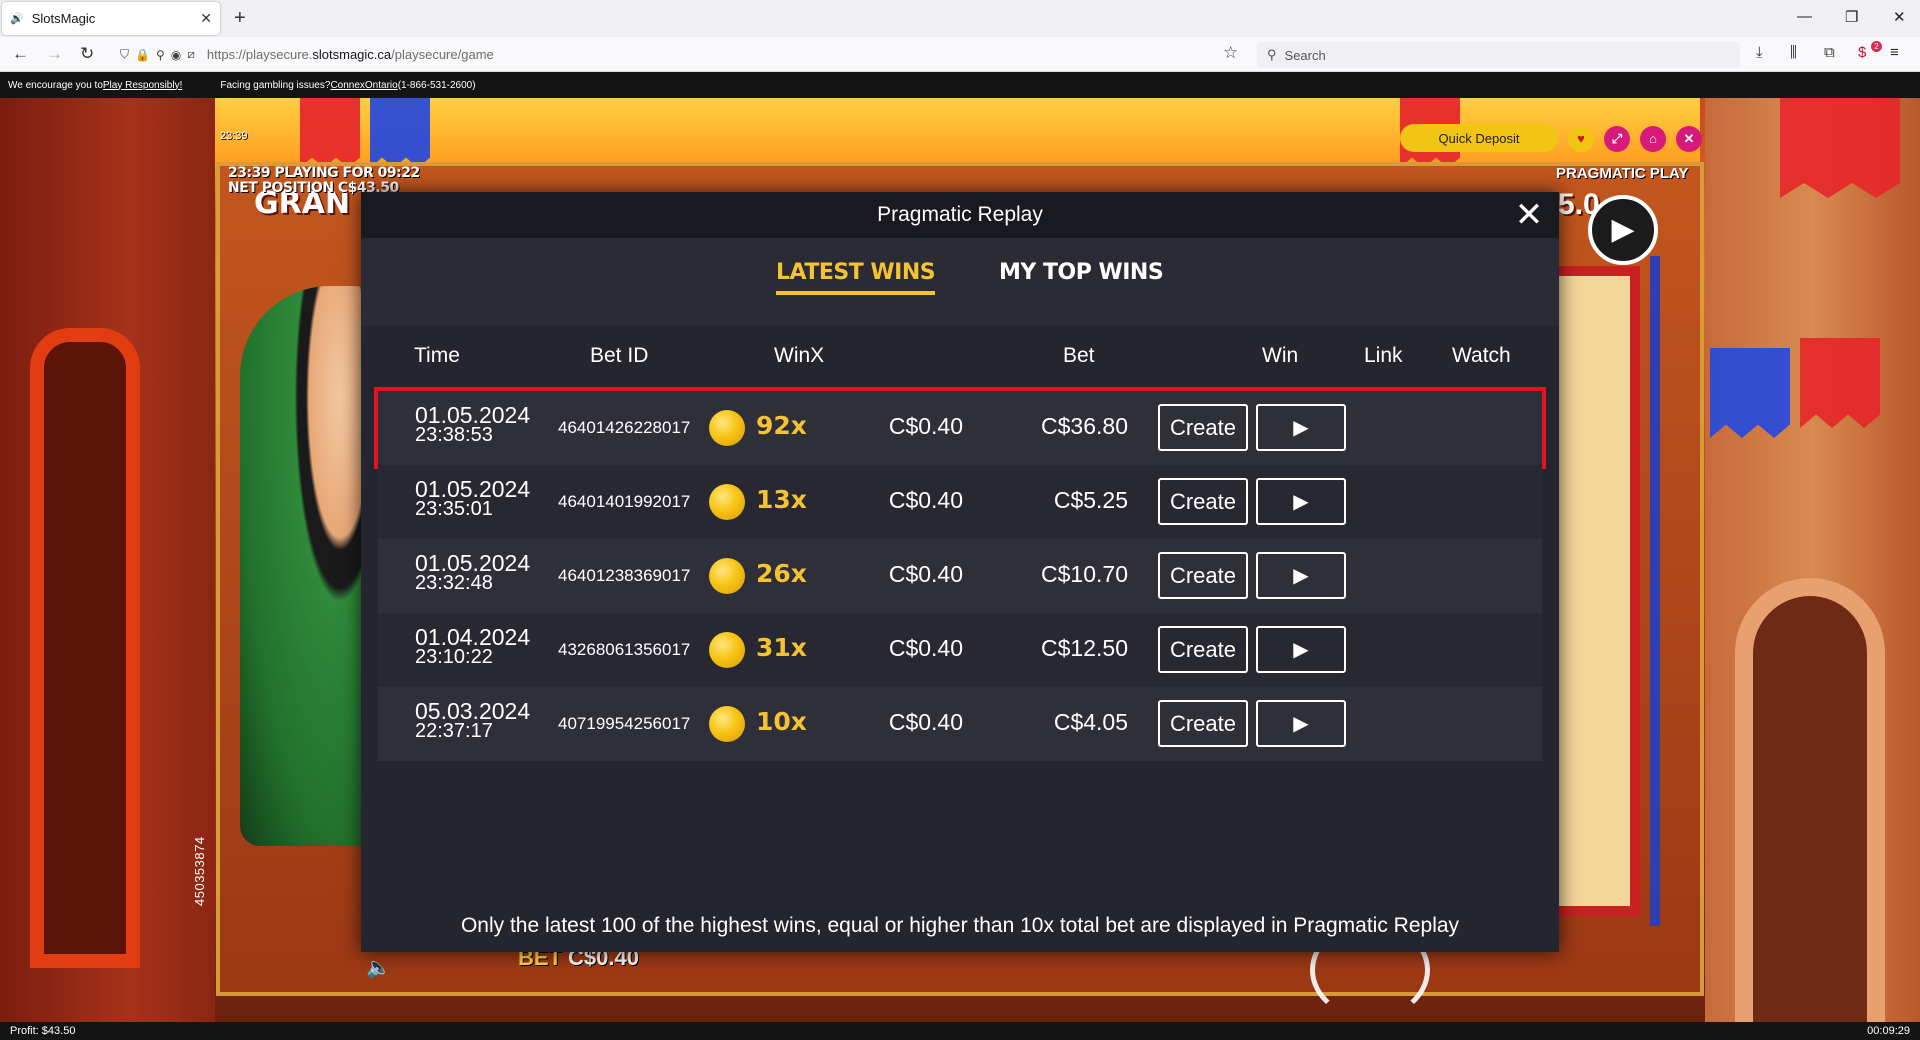 This screenshot has width=1920, height=1040. I want to click on browser-tab: 🔊 SlotsMagic ✕, so click(111, 18).